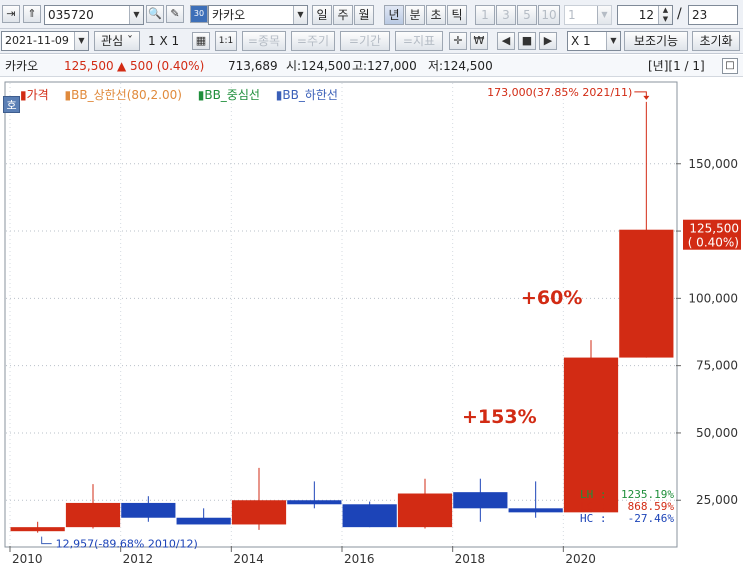 This screenshot has height=569, width=743. I want to click on stock-code-value: 035720, so click(71, 15).